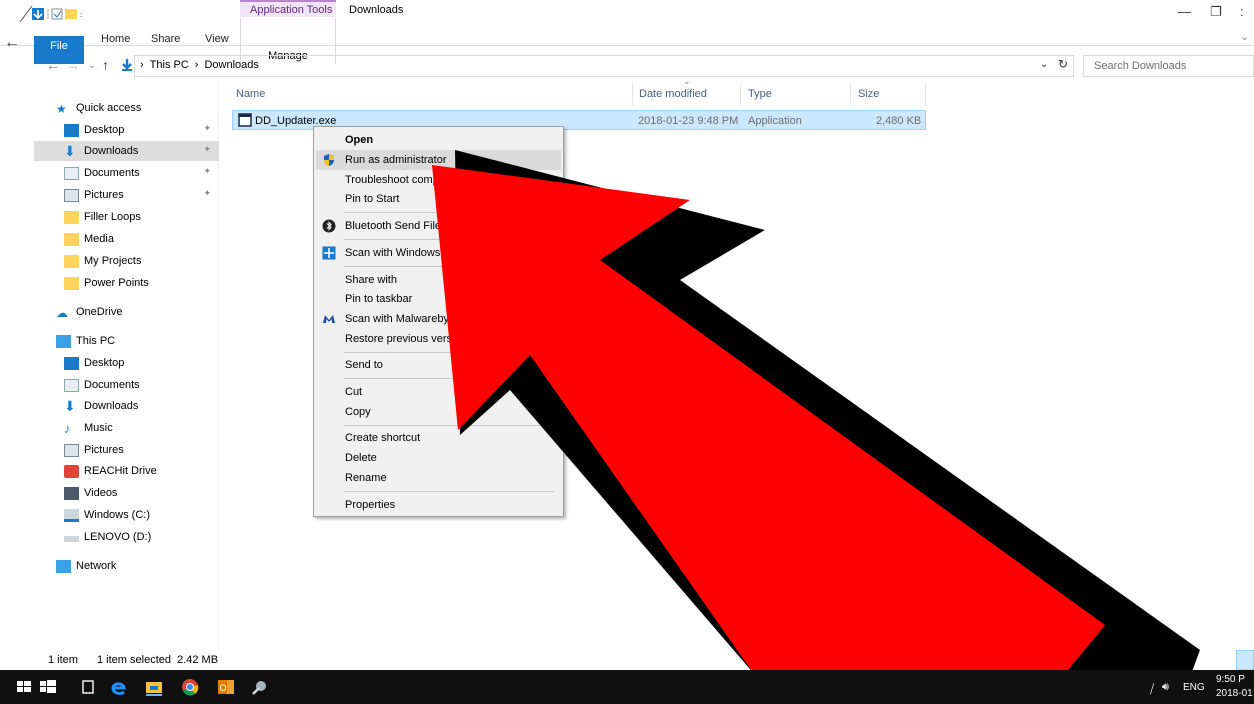 Image resolution: width=1254 pixels, height=704 pixels. What do you see at coordinates (1244, 36) in the screenshot?
I see `ribbon-expand-icon: ⌄` at bounding box center [1244, 36].